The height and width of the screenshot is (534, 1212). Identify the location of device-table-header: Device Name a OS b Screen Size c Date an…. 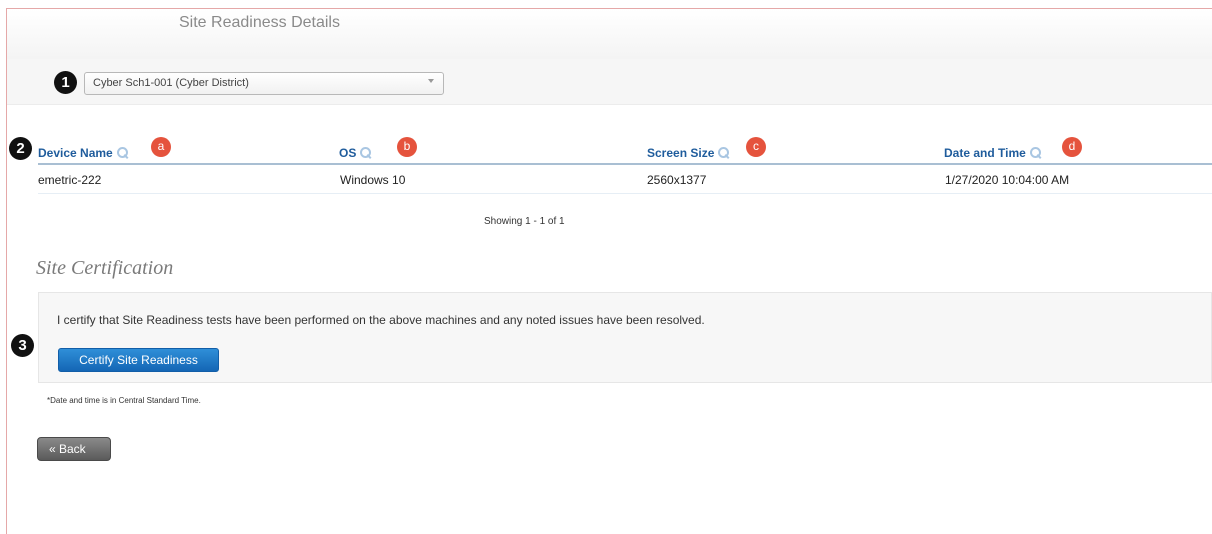
(625, 150).